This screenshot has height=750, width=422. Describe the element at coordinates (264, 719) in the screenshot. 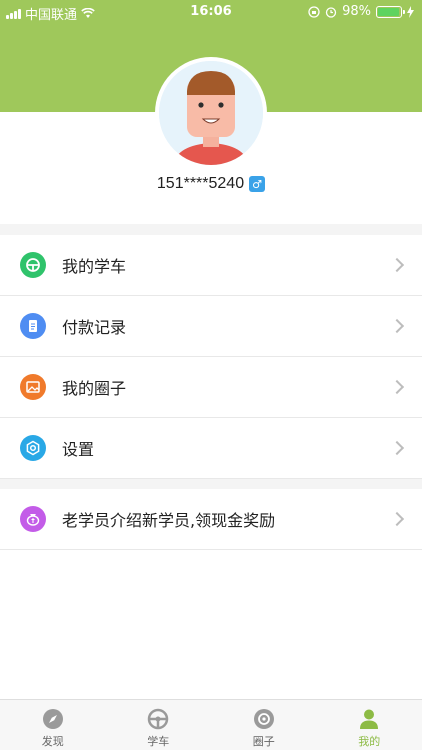

I see `circle-icon` at that location.